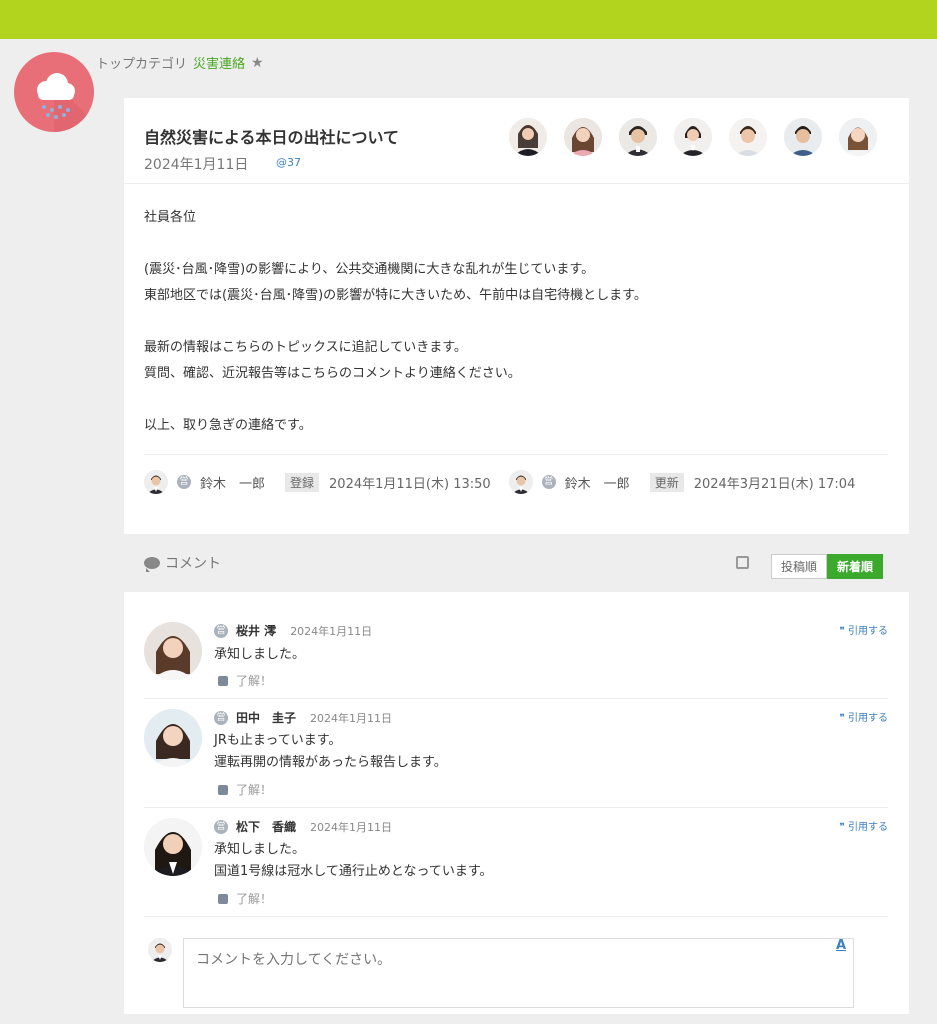  I want to click on comment-text: JRも止まっています。 運転再開の情報があったら報告します。, so click(330, 752).